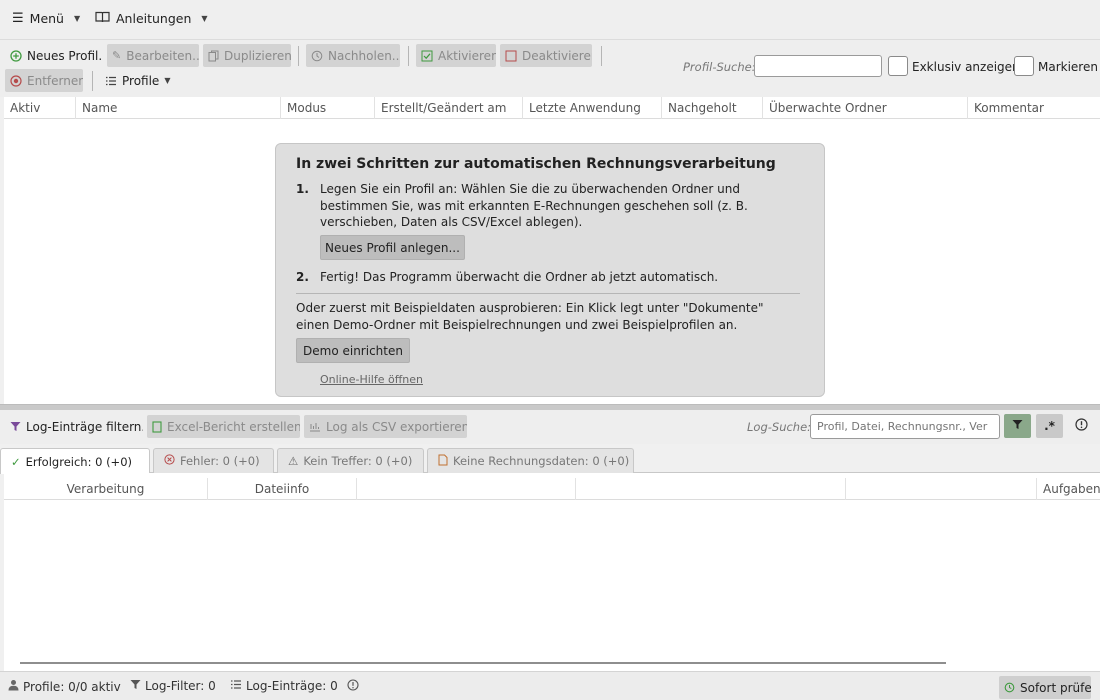 Image resolution: width=1100 pixels, height=700 pixels. Describe the element at coordinates (966, 67) in the screenshot. I see `exclusive-checkbox-label: Exklusiv anzeigen` at that location.